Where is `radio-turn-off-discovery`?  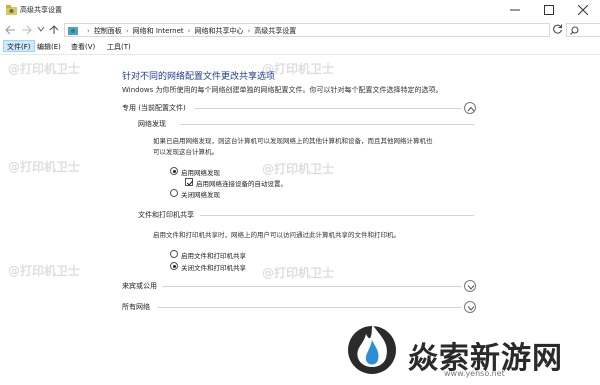
radio-turn-off-discovery is located at coordinates (174, 193).